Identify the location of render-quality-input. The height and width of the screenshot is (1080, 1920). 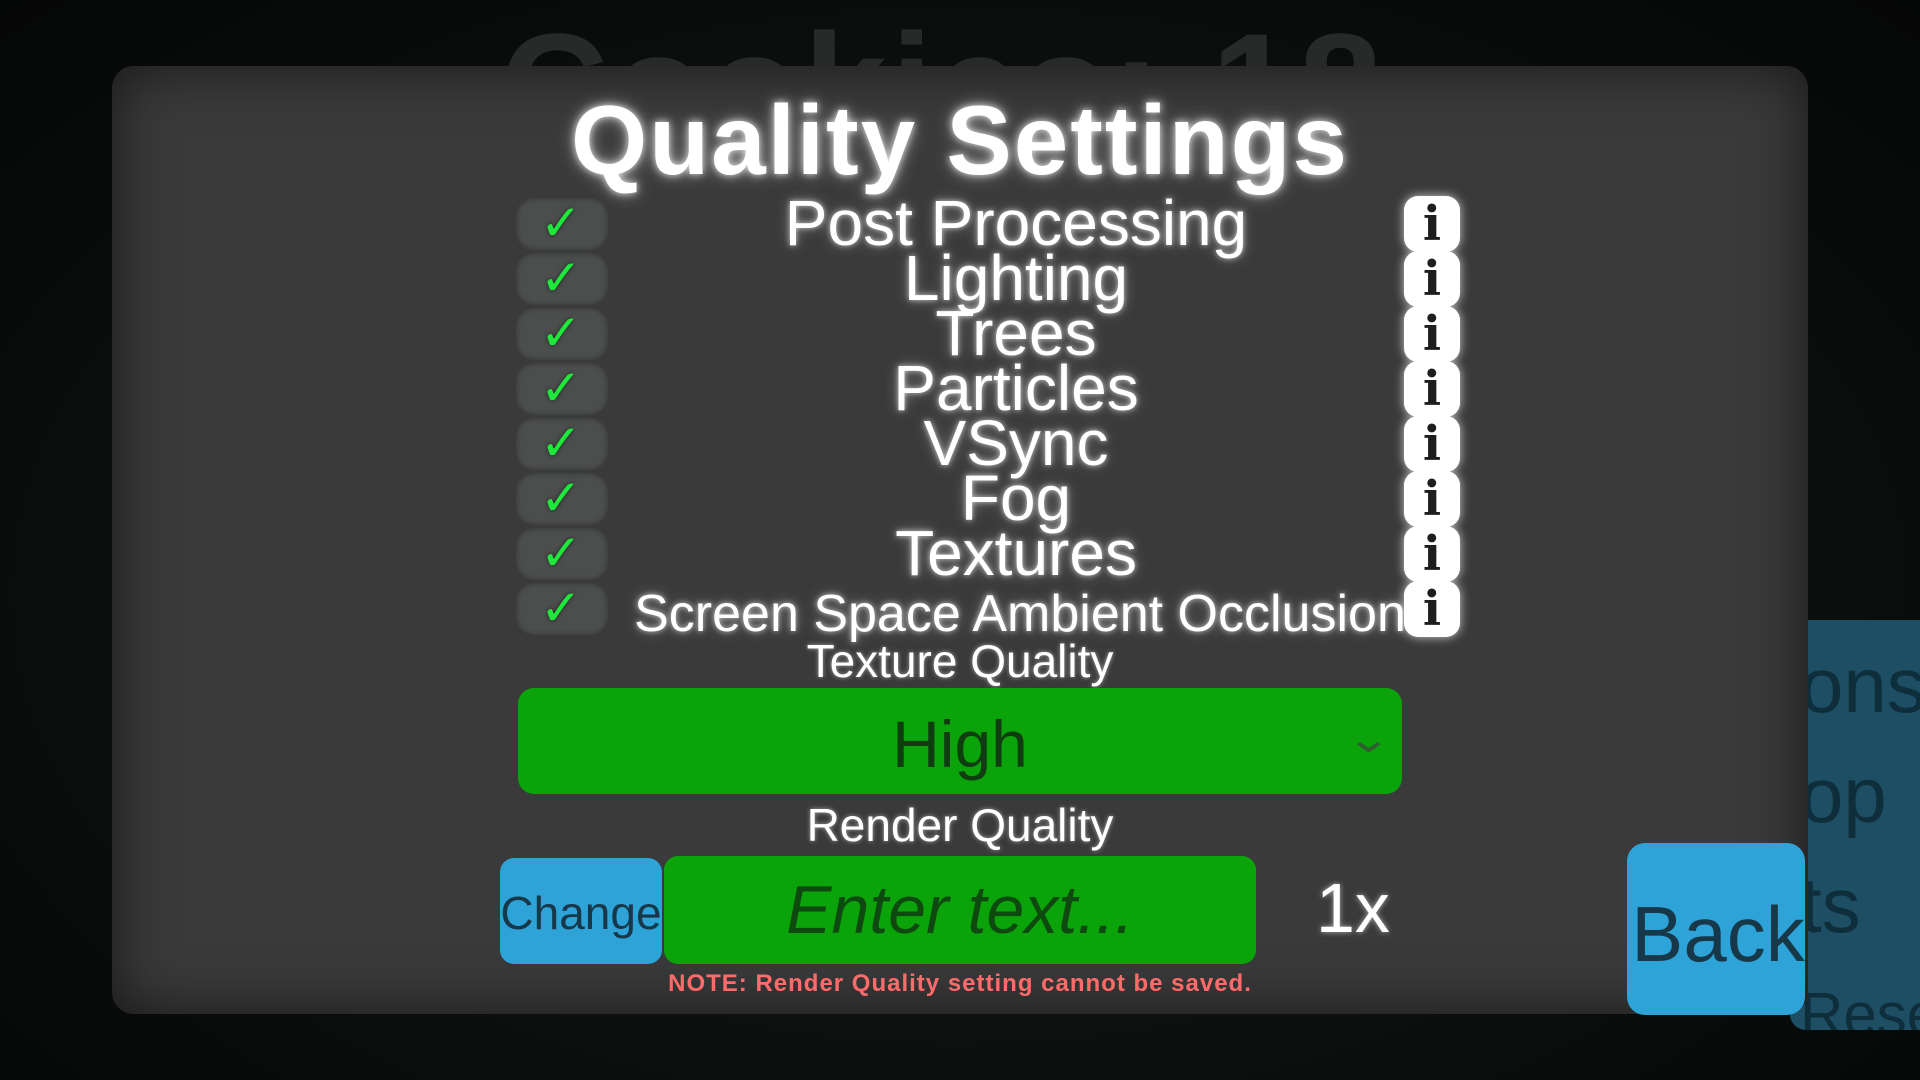
(960, 910).